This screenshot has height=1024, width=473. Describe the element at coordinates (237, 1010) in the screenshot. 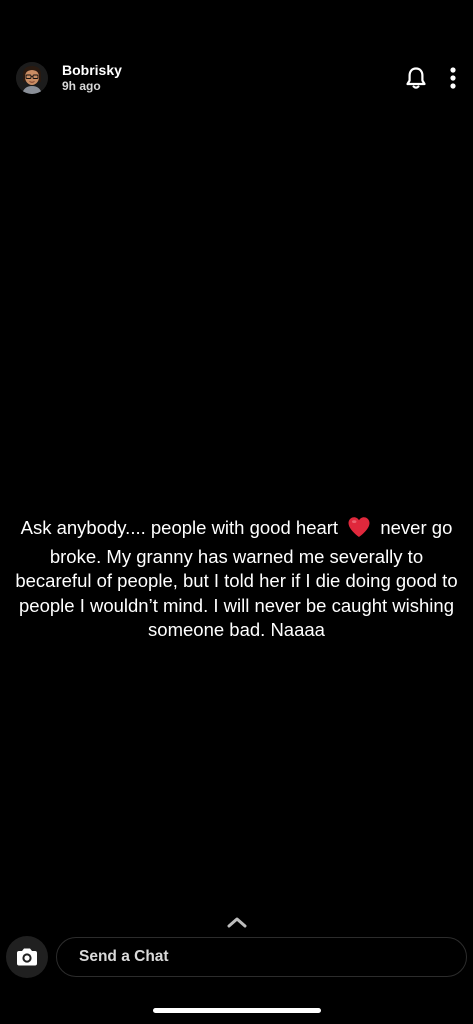

I see `home-indicator` at that location.